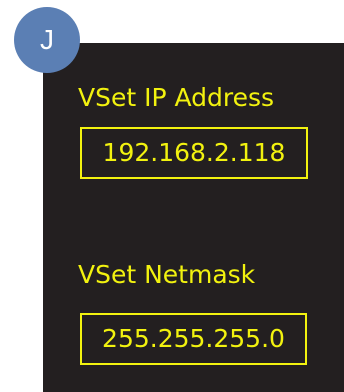  I want to click on ip-address-field: 192.168.2.118, so click(194, 153).